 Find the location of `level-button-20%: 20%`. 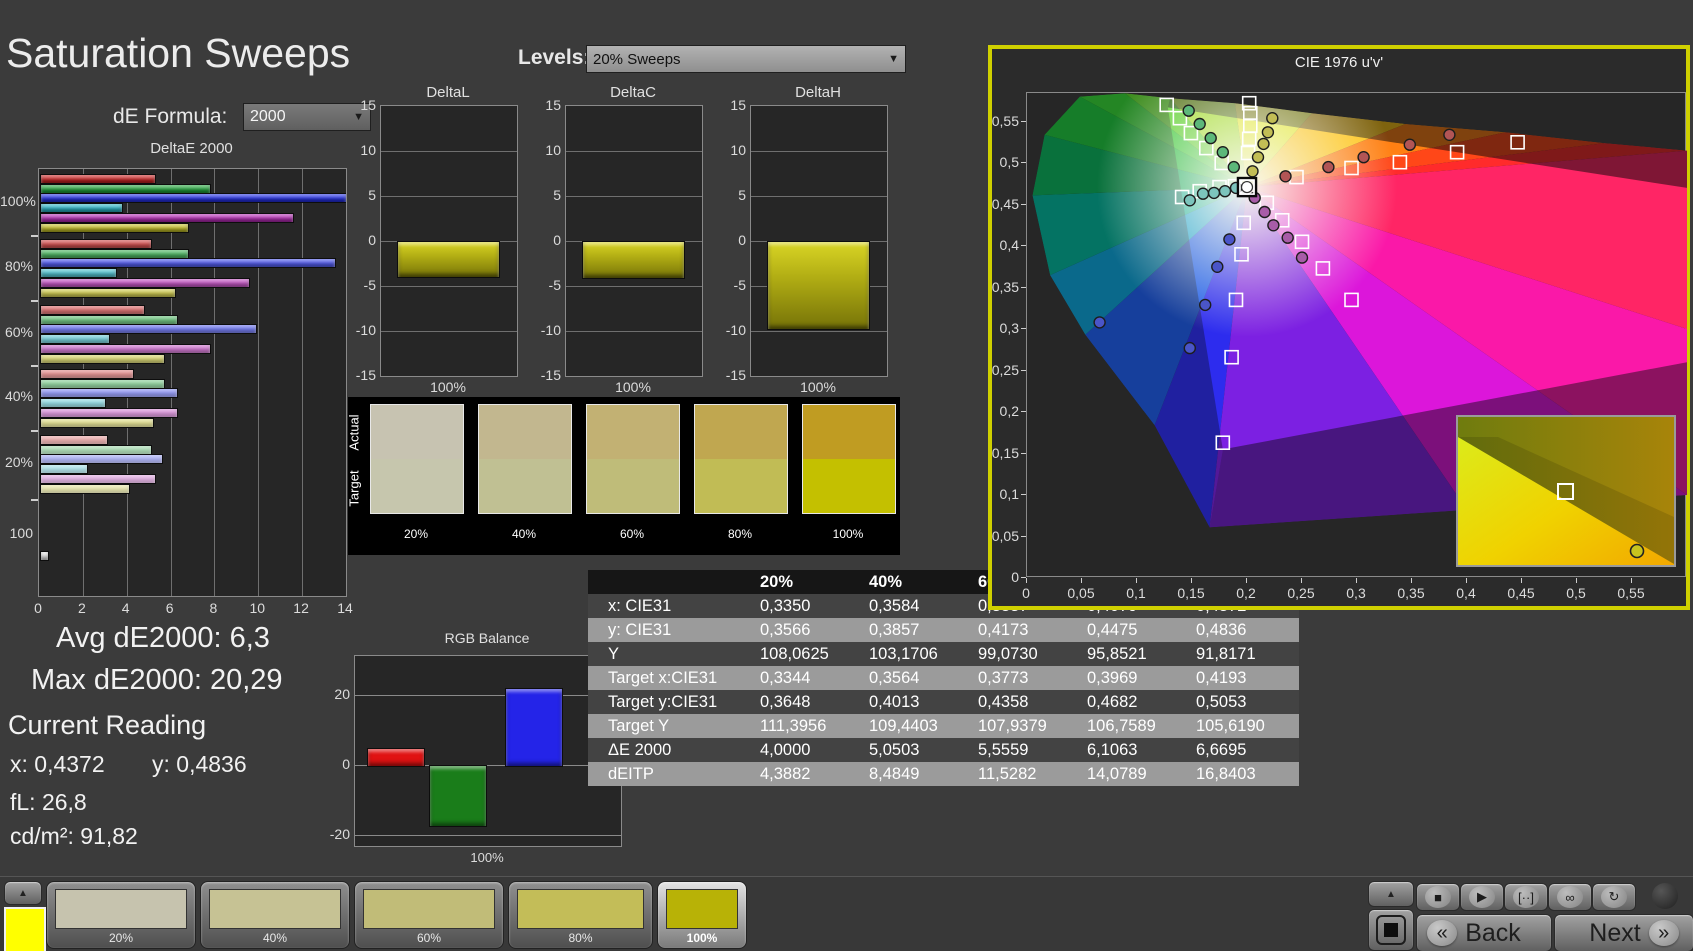

level-button-20%: 20% is located at coordinates (121, 915).